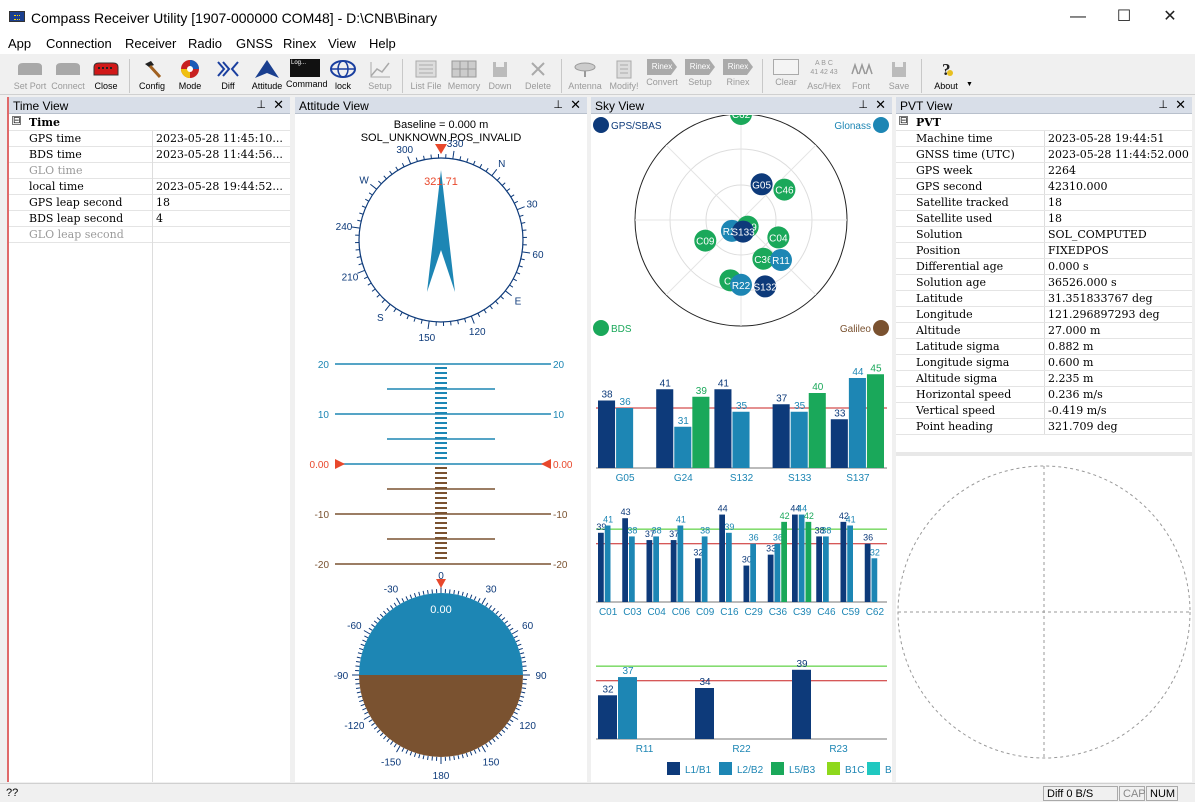 Image resolution: width=1195 pixels, height=802 pixels. I want to click on property-row: Machine time 2023-05-28 19:44:51, so click(1044, 139).